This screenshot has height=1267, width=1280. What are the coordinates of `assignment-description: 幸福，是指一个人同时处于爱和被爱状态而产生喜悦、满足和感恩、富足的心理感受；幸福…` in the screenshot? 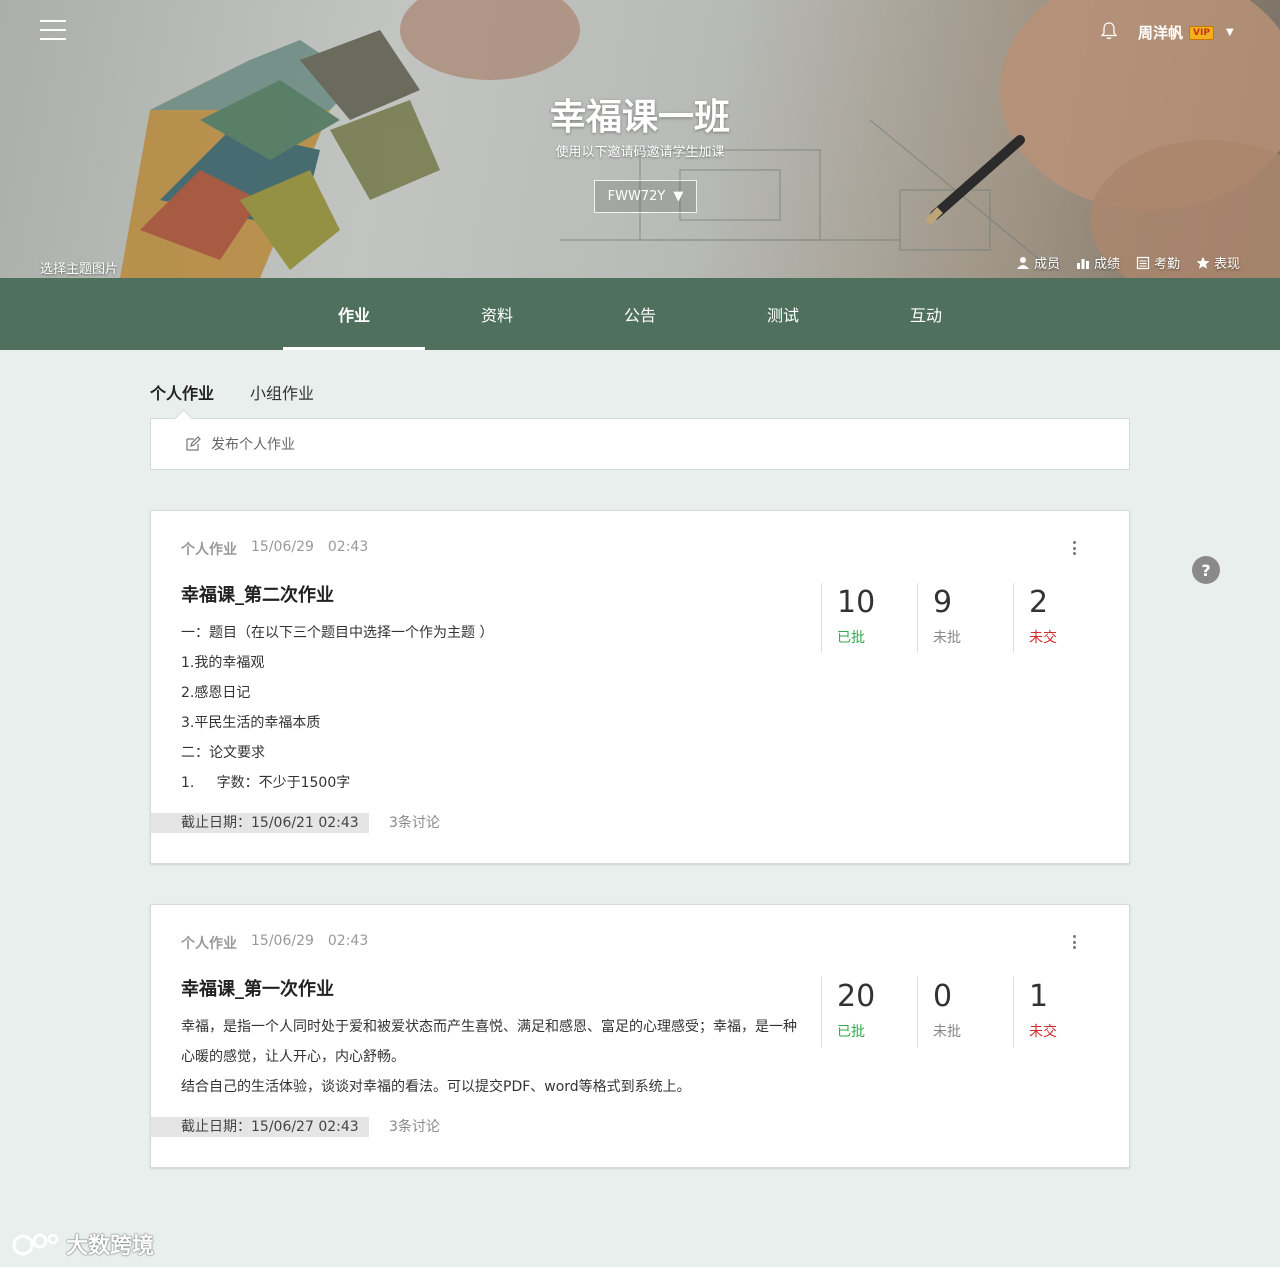 It's located at (493, 1057).